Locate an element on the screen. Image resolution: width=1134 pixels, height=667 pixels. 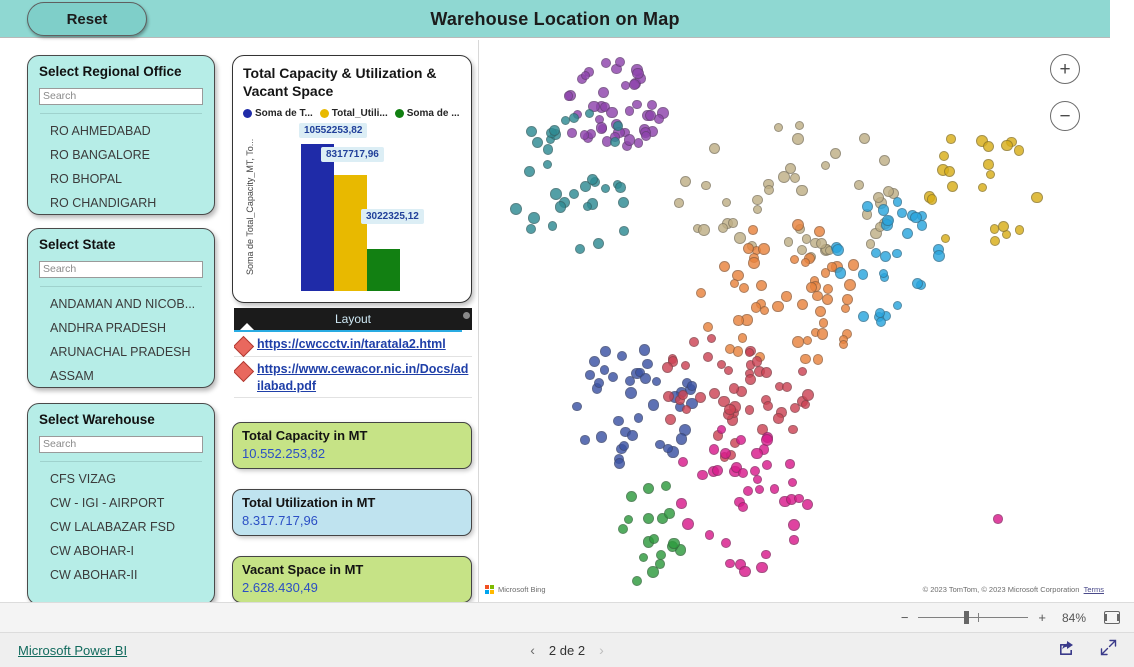
slicer-item-state-2: ARUNACHAL PRADESH is located at coordinates (121, 352).